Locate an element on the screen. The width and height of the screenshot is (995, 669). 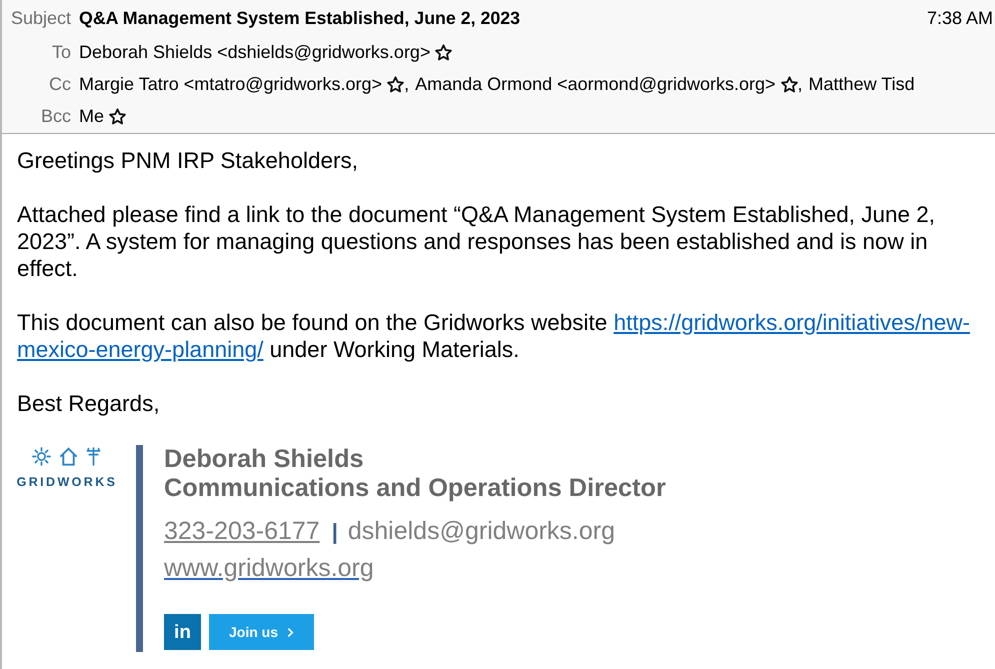
logo-text: GRIDWORKS is located at coordinates (67, 482).